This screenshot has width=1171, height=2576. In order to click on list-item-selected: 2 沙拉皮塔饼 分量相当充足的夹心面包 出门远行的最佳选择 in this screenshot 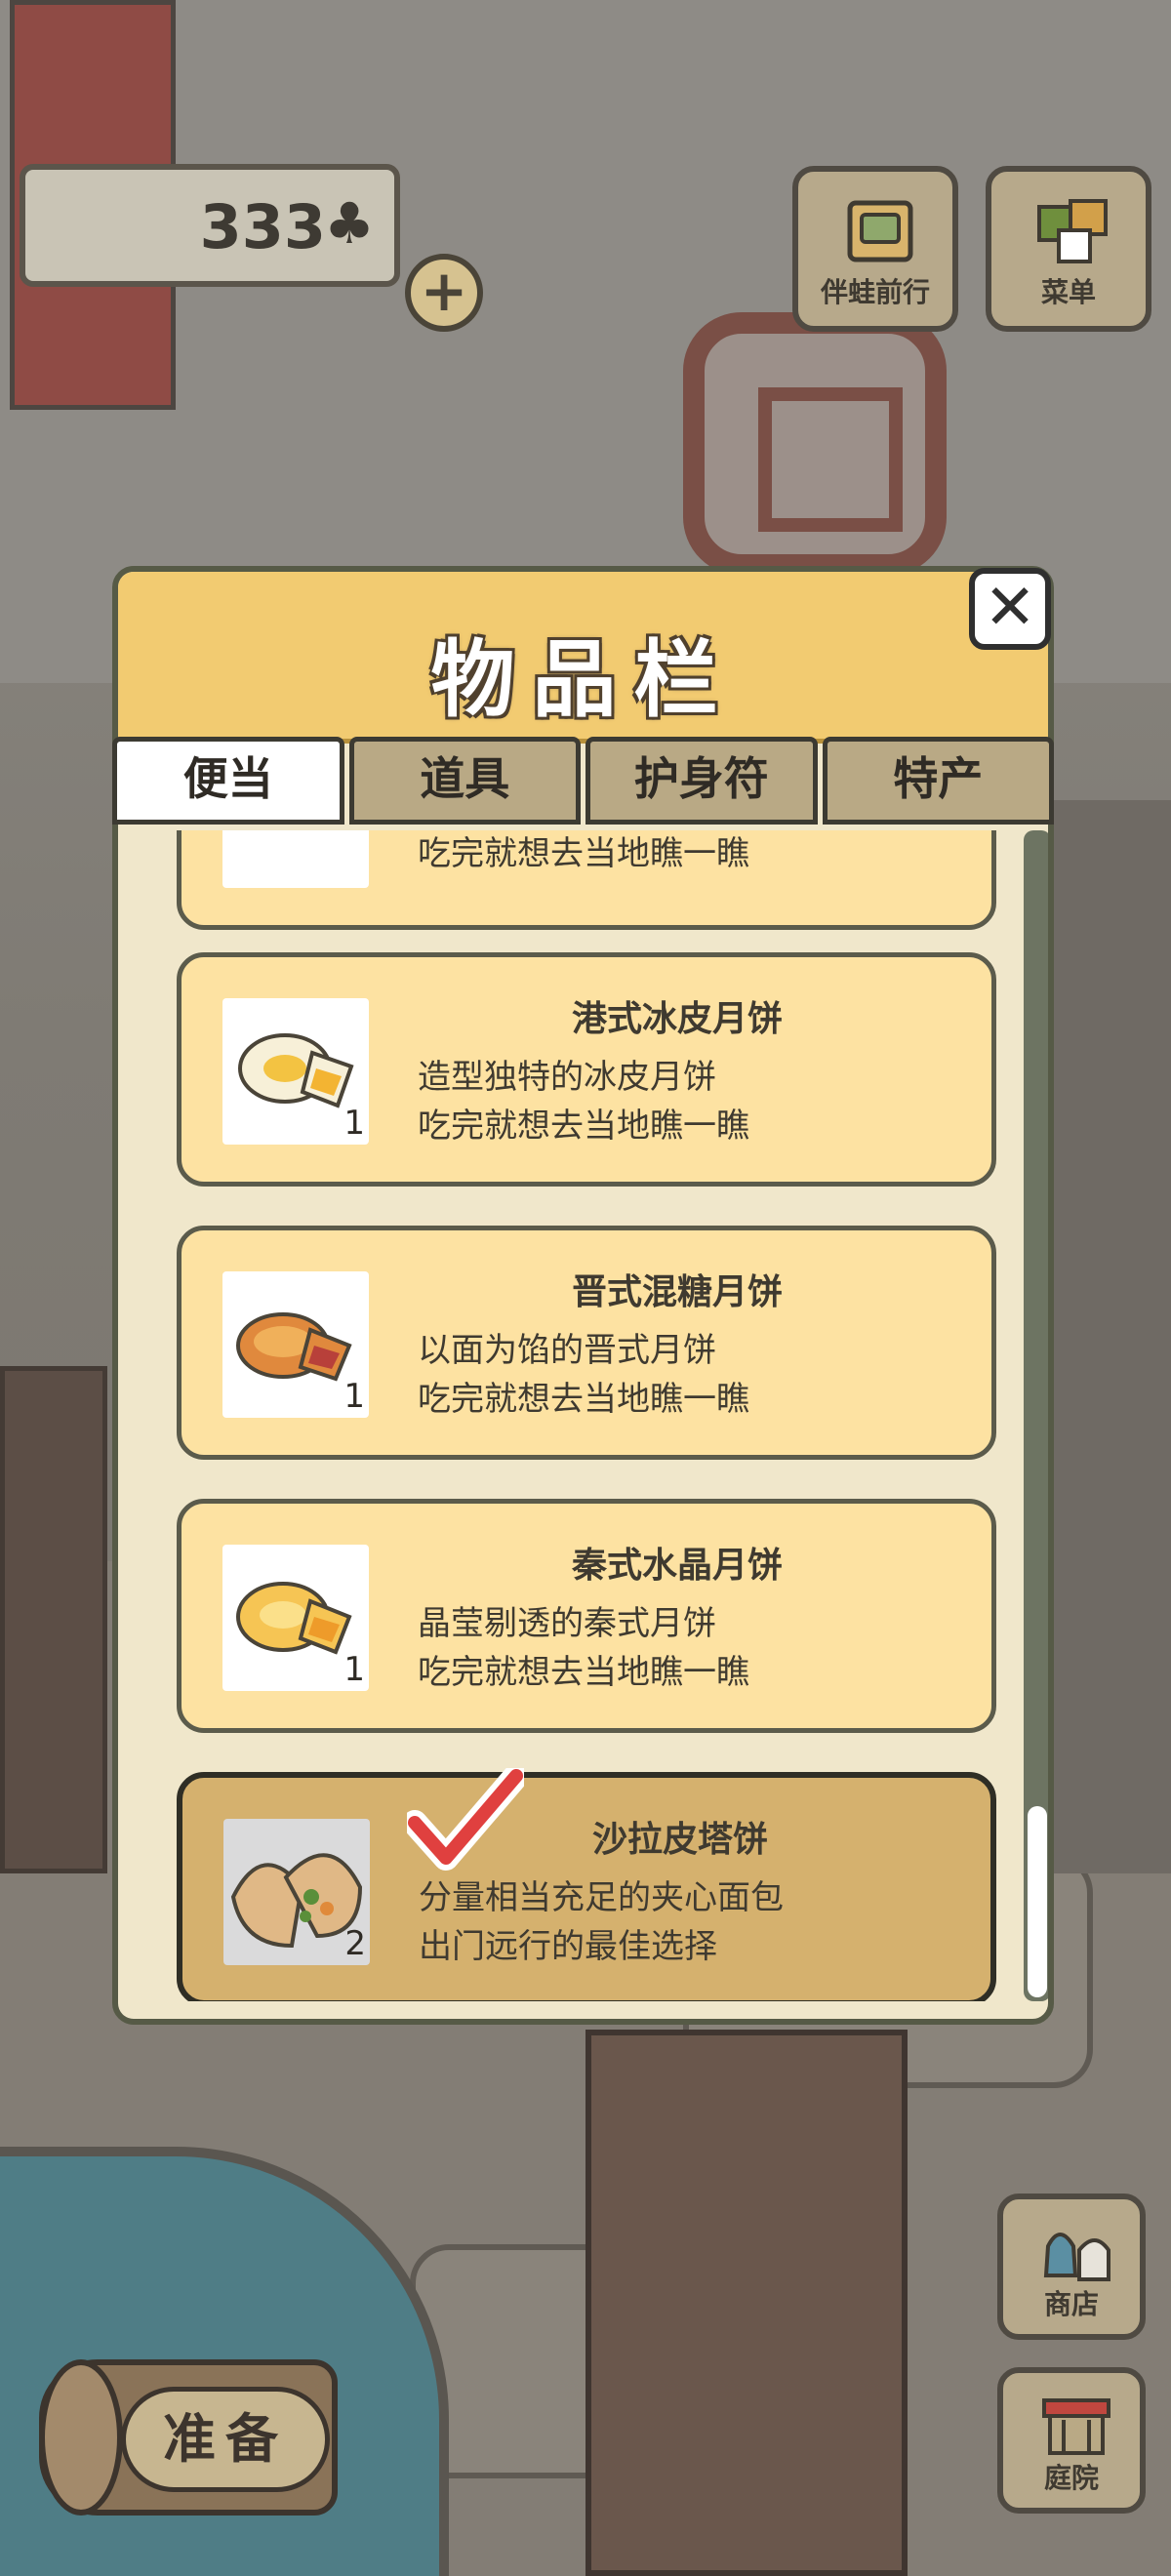, I will do `click(586, 1884)`.